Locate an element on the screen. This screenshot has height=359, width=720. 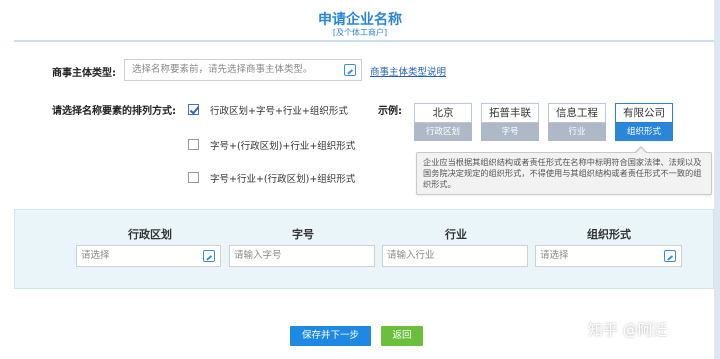
example-card-region: 北京 行政区划 is located at coordinates (443, 122).